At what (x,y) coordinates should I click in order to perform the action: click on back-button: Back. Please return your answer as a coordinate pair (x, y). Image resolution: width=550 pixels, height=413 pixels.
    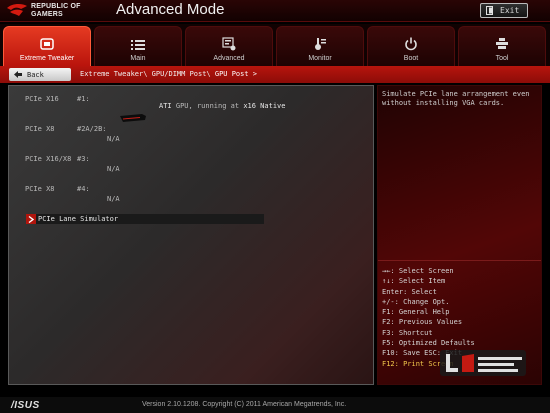
    Looking at the image, I should click on (40, 74).